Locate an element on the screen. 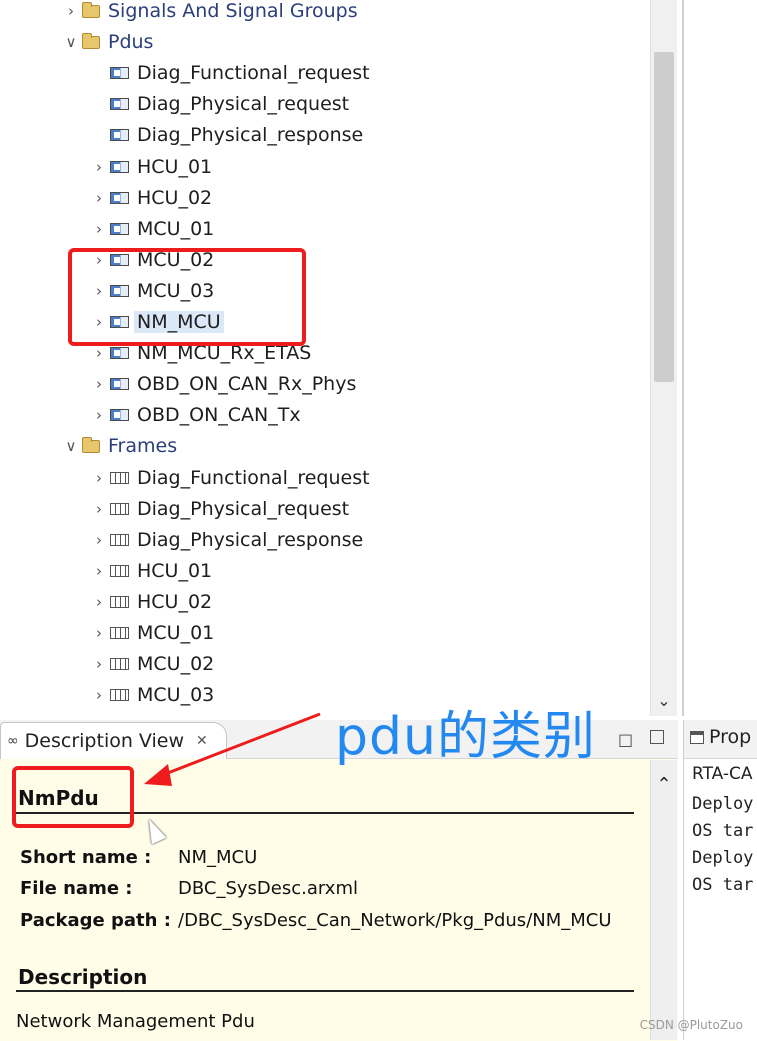 Image resolution: width=757 pixels, height=1041 pixels. watermark: CSDN @PlutoZuo is located at coordinates (691, 1025).